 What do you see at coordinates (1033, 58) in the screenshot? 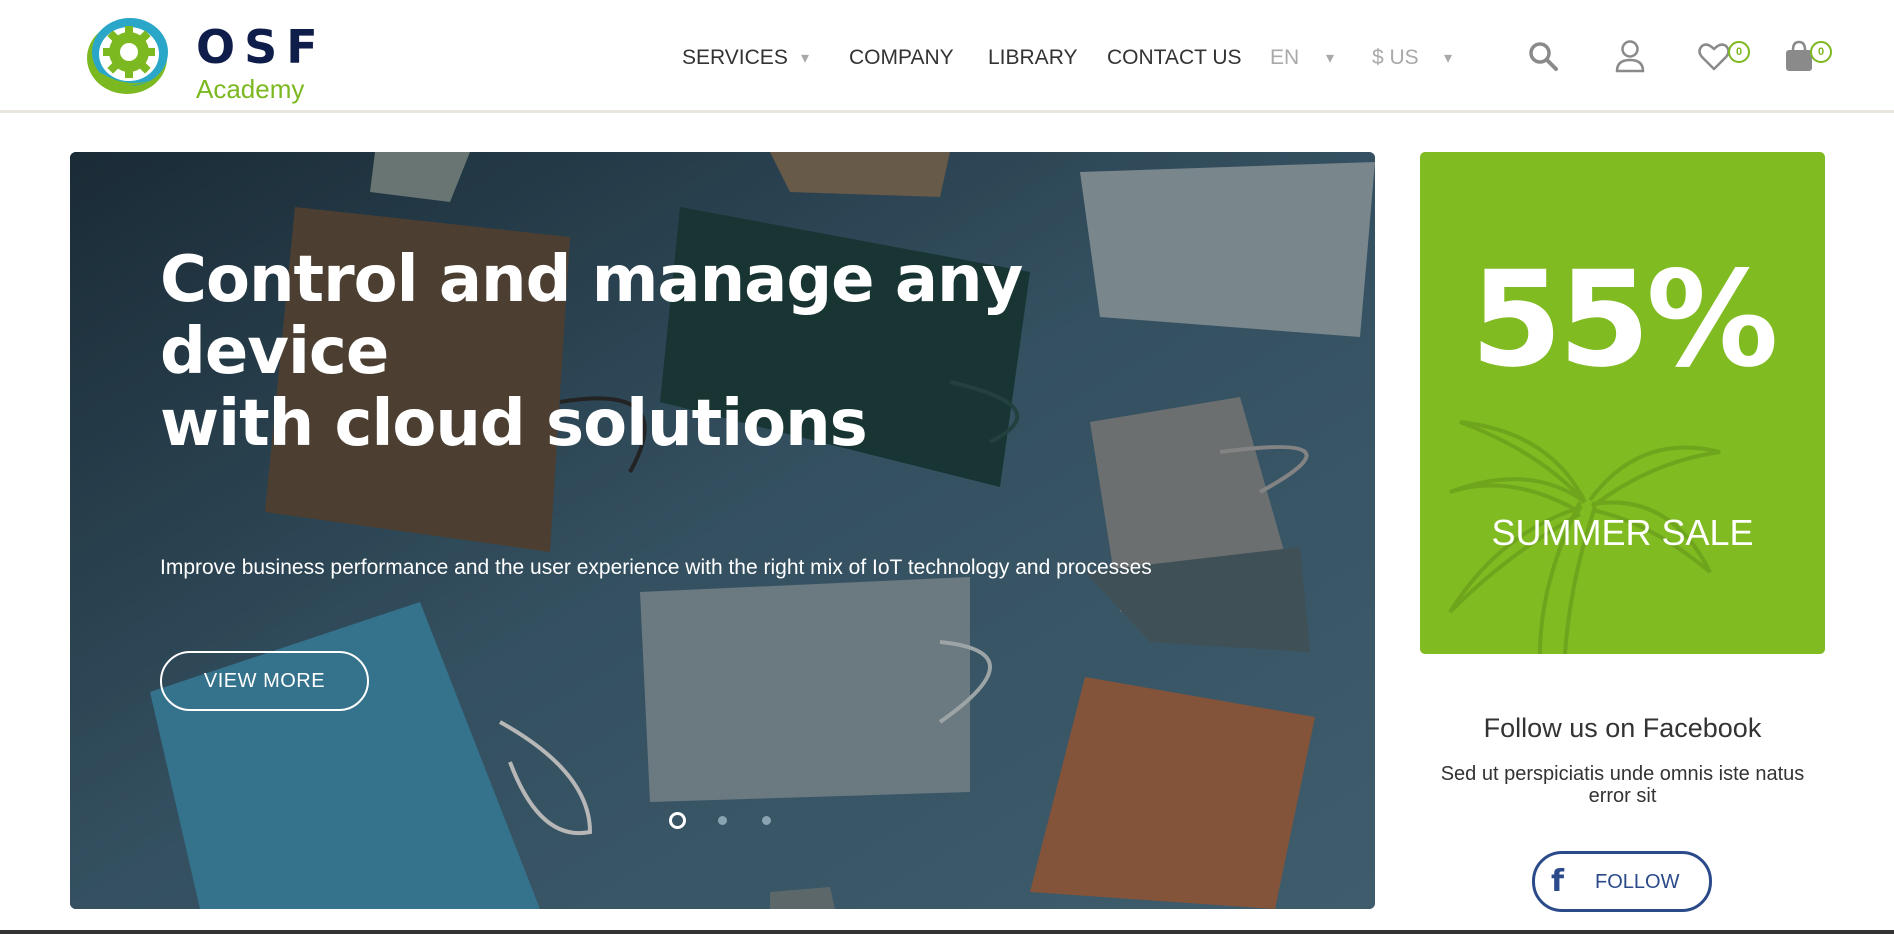
I see `nav-item-library: LIBRARY` at bounding box center [1033, 58].